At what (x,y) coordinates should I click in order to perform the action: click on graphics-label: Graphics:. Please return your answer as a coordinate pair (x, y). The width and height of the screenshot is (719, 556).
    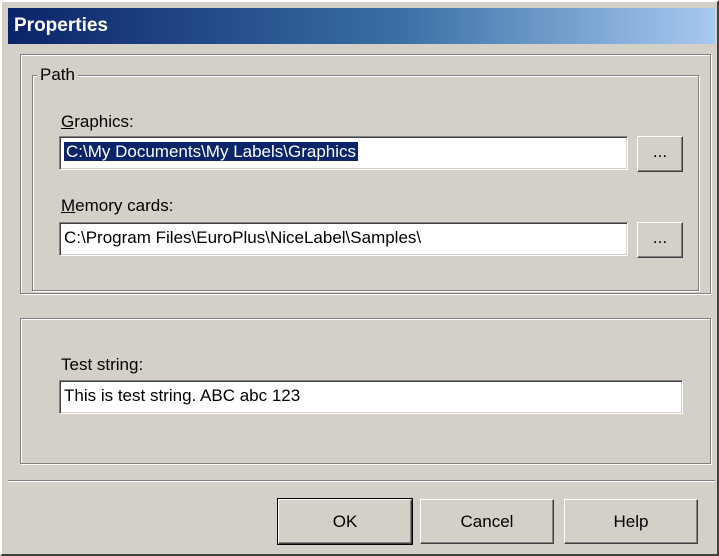
    Looking at the image, I should click on (97, 122).